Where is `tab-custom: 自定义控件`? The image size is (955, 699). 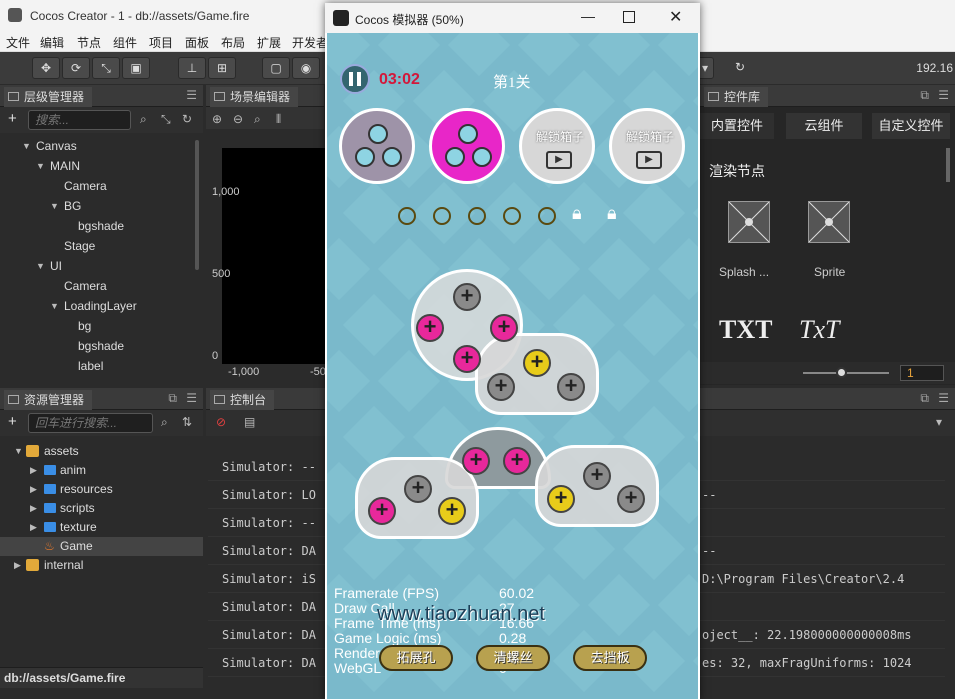 tab-custom: 自定义控件 is located at coordinates (911, 126).